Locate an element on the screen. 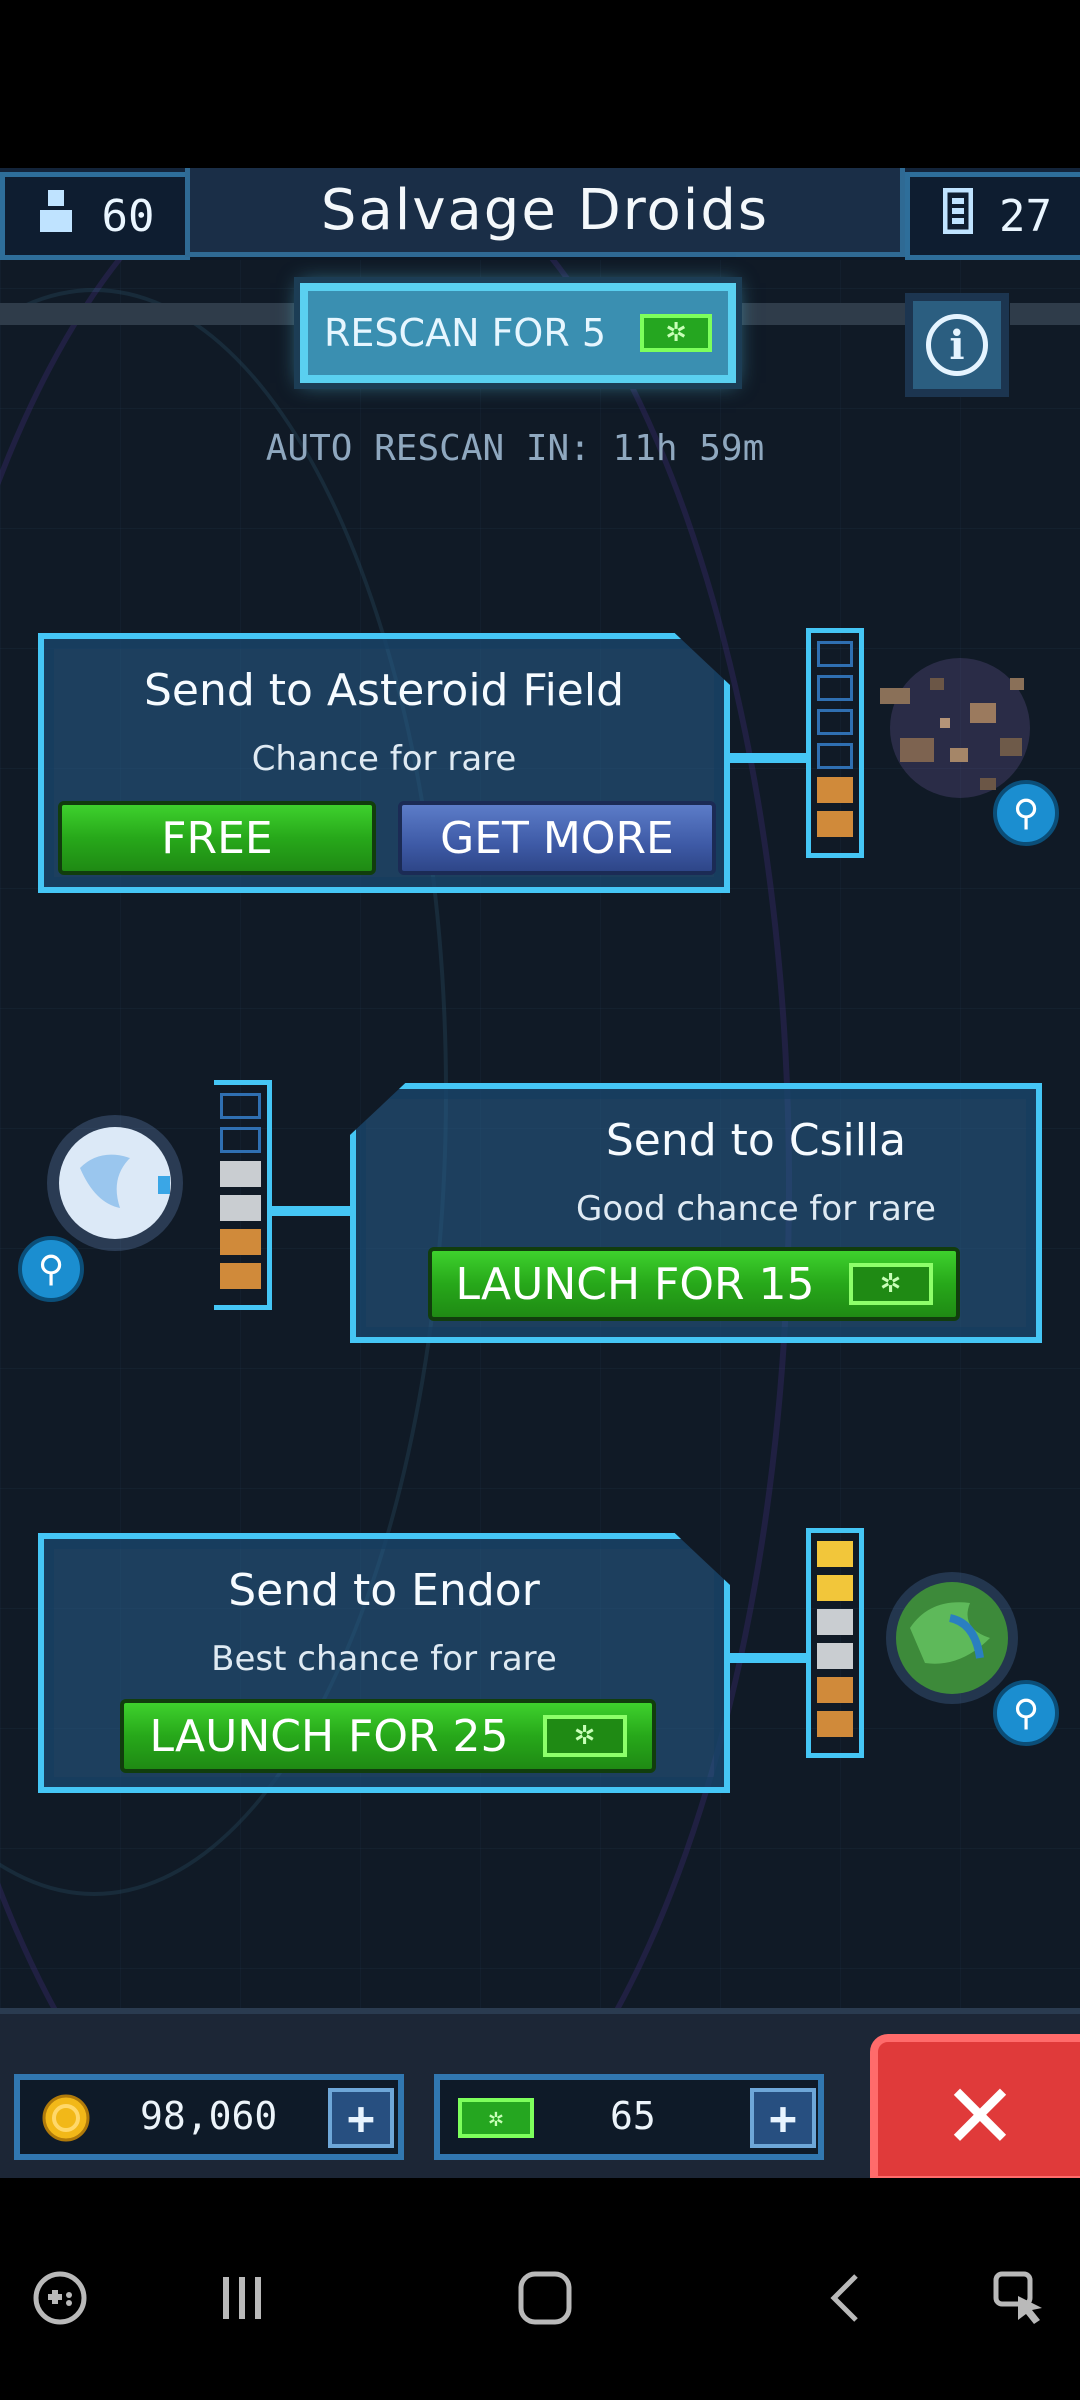  coins-value: 98,060 is located at coordinates (209, 2116).